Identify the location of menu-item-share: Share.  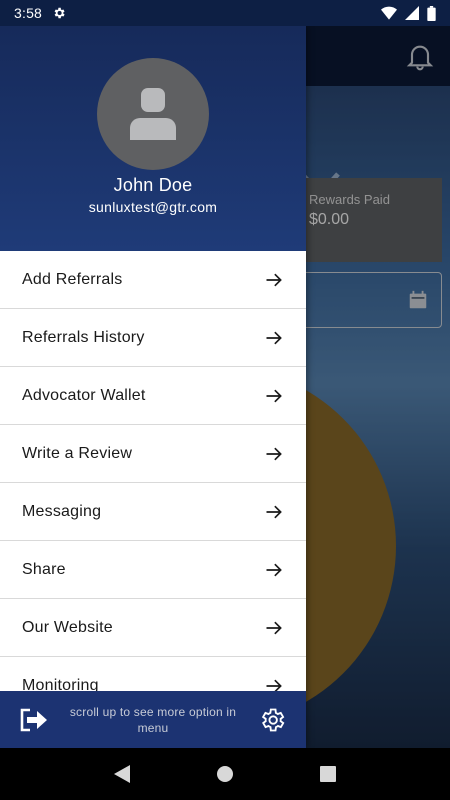
(153, 570).